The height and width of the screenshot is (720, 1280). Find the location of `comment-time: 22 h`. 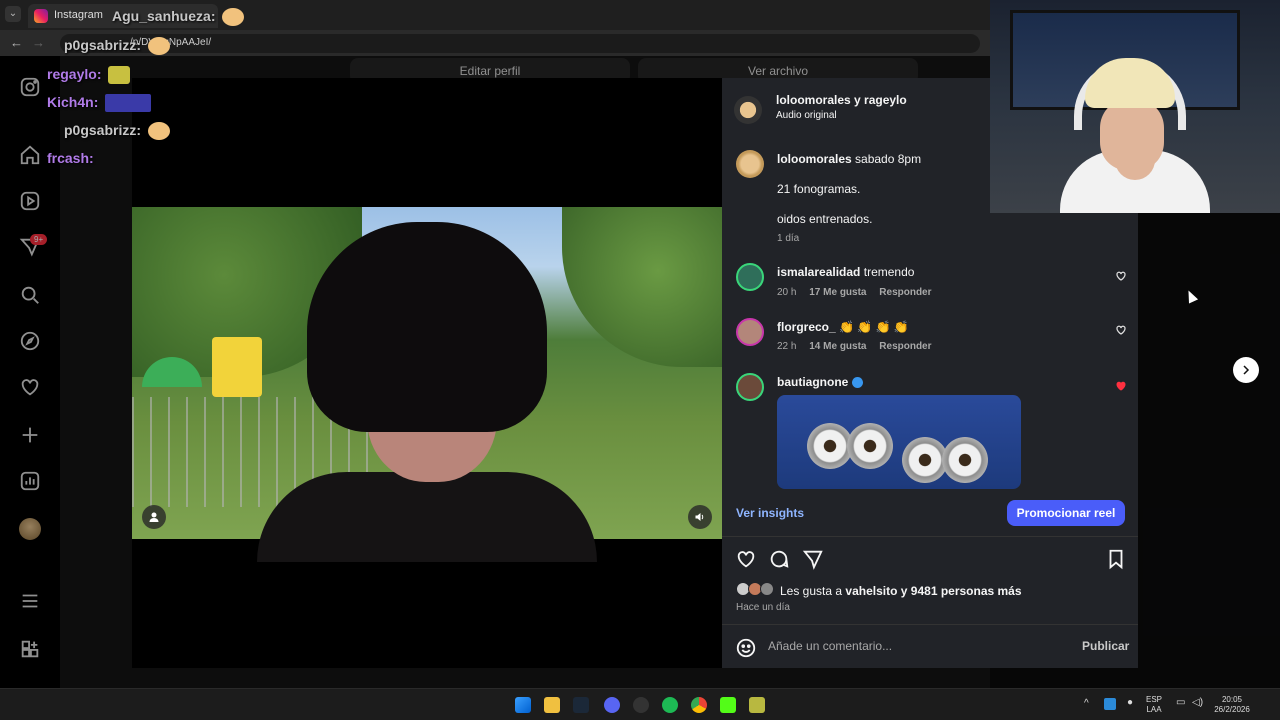

comment-time: 22 h is located at coordinates (787, 346).